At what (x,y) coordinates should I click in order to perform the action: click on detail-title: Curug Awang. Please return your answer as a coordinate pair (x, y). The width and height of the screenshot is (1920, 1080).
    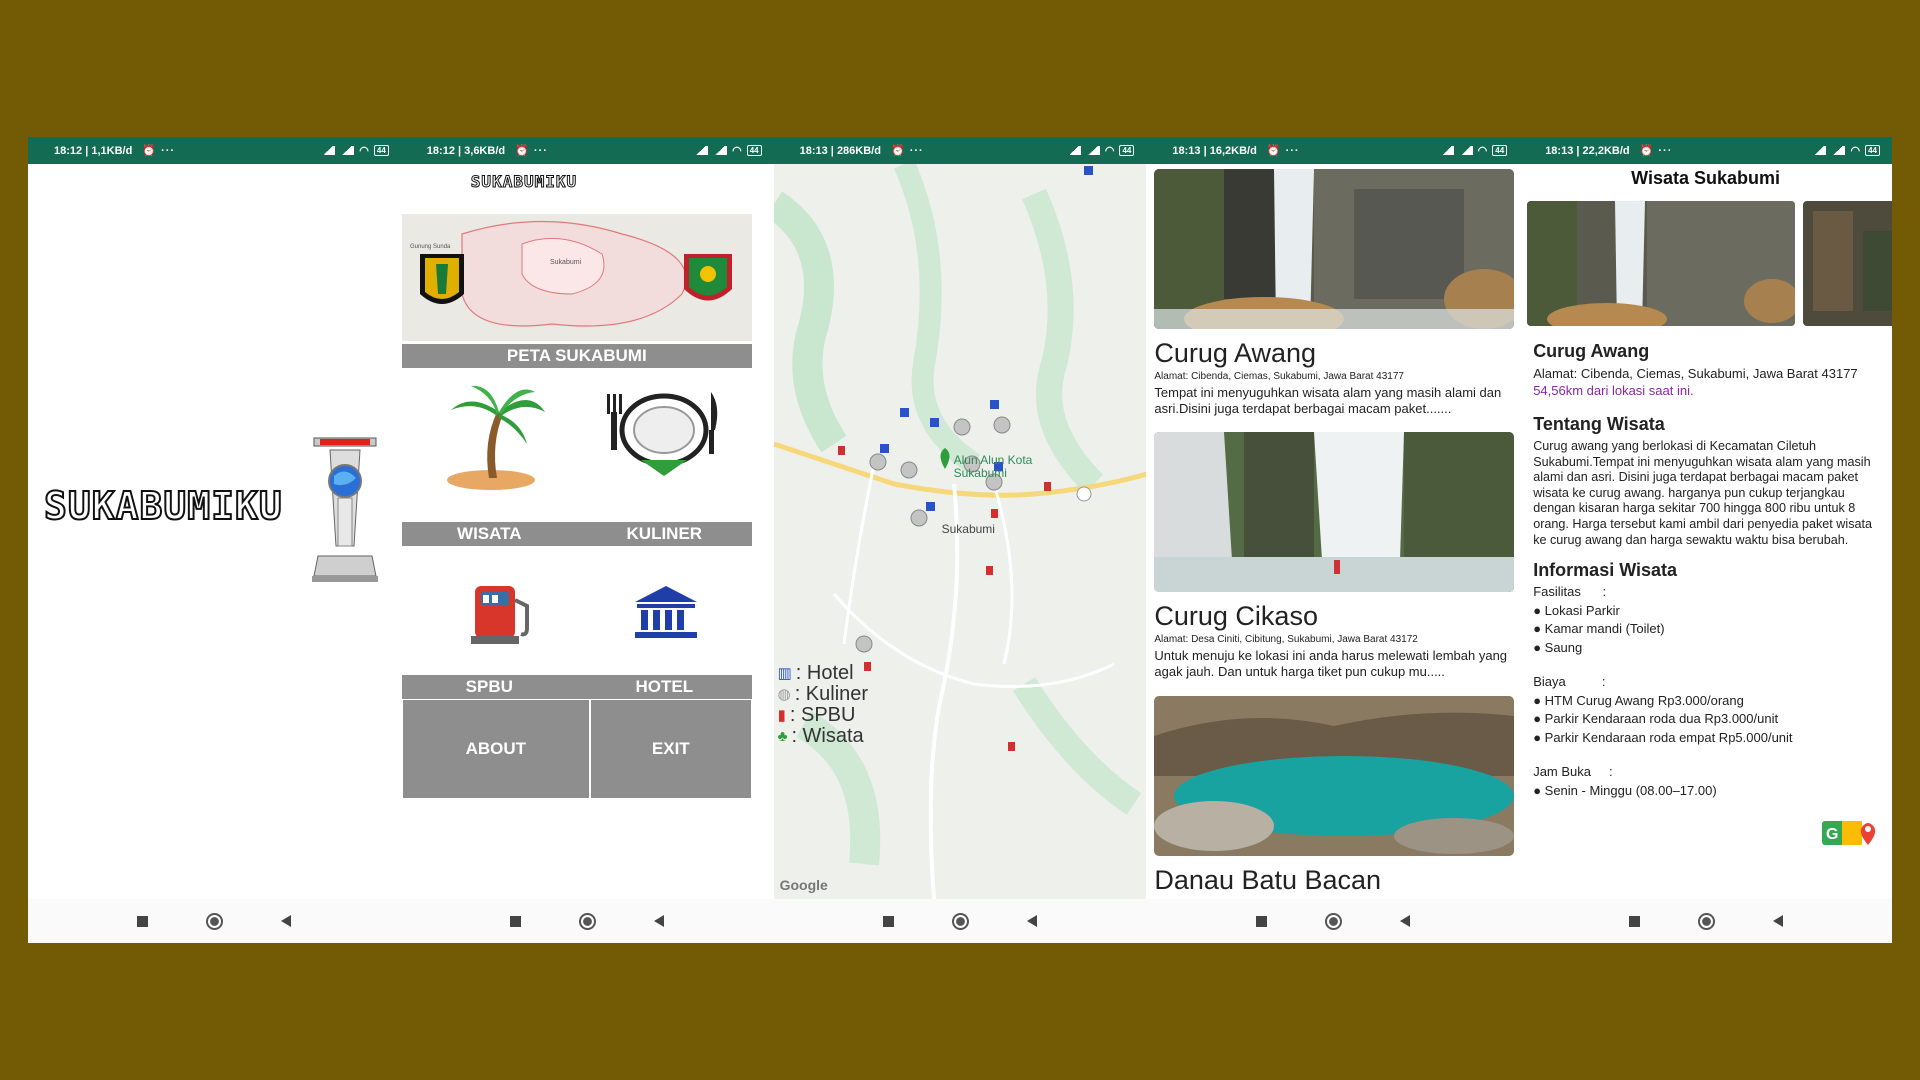
    Looking at the image, I should click on (1591, 351).